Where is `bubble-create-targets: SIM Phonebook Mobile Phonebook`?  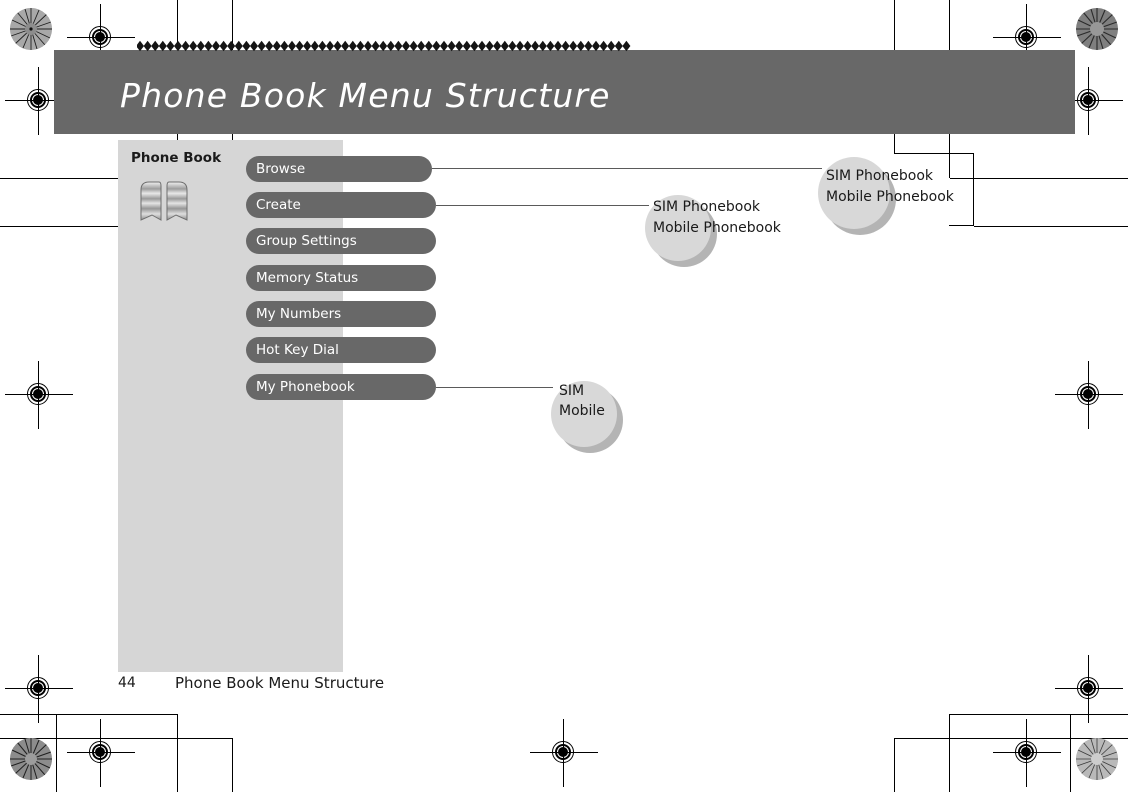
bubble-create-targets: SIM Phonebook Mobile Phonebook is located at coordinates (713, 231).